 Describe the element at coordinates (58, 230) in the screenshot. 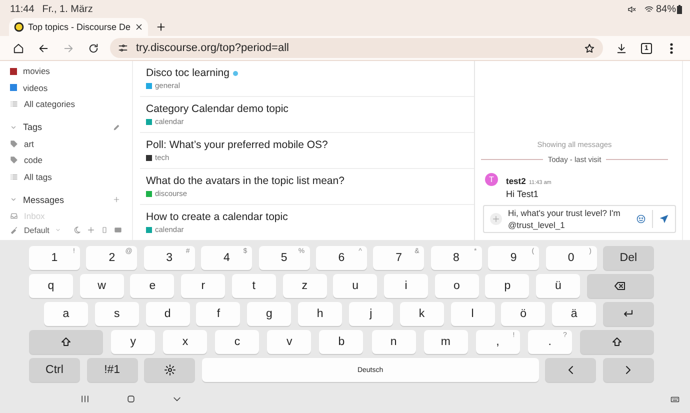

I see `caret-icon` at that location.